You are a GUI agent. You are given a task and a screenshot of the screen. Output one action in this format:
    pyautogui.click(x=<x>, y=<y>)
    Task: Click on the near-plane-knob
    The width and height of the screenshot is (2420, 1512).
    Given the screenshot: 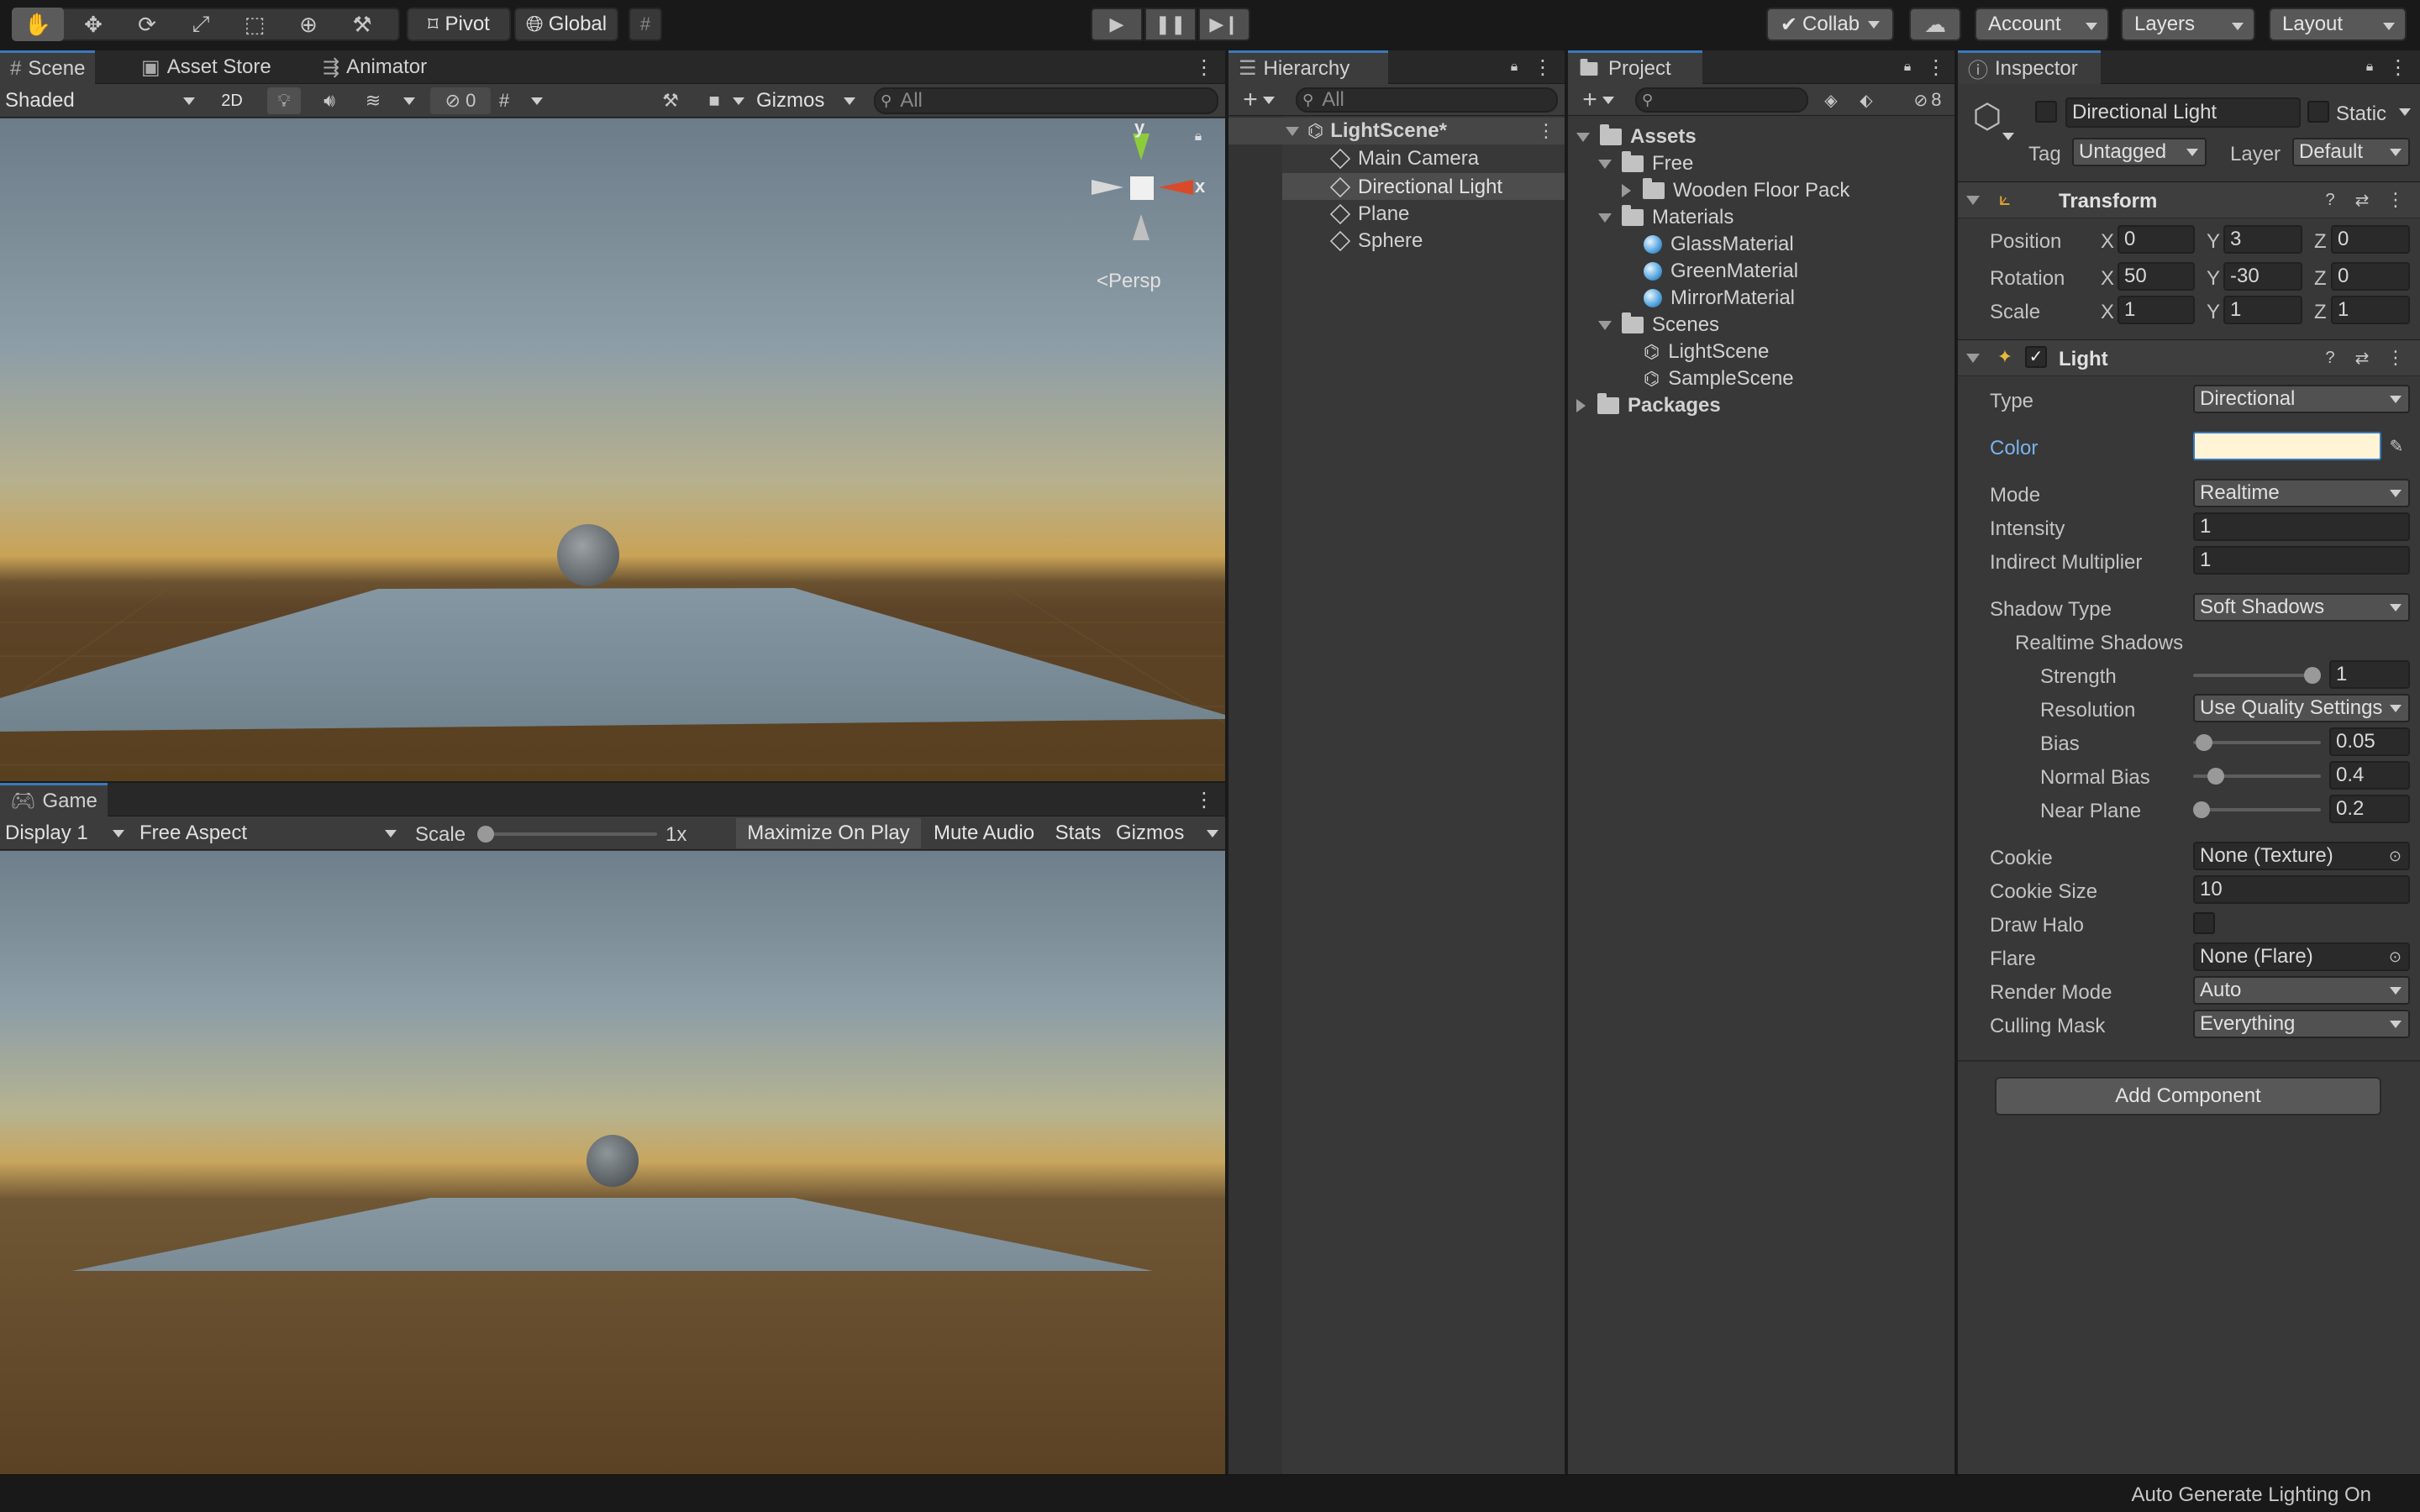 What is the action you would take?
    pyautogui.click(x=2202, y=809)
    